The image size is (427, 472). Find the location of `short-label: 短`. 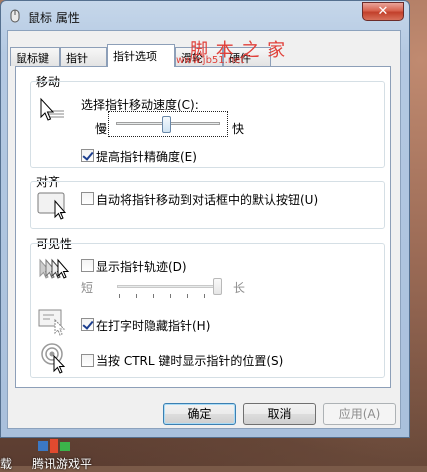

short-label: 短 is located at coordinates (87, 288).